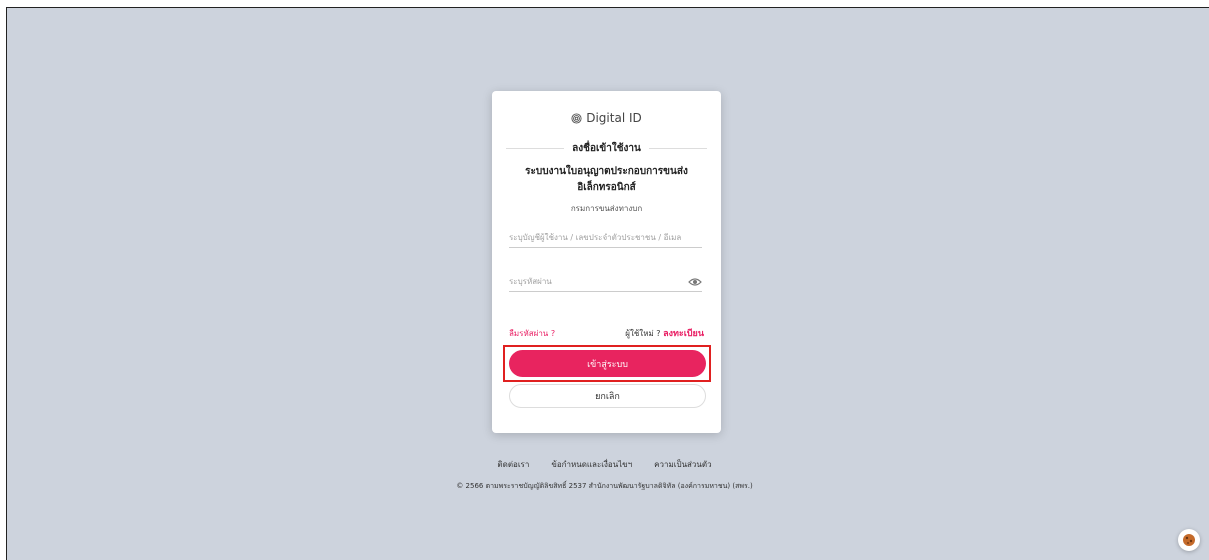  What do you see at coordinates (614, 118) in the screenshot?
I see `brand-name: Digital ID` at bounding box center [614, 118].